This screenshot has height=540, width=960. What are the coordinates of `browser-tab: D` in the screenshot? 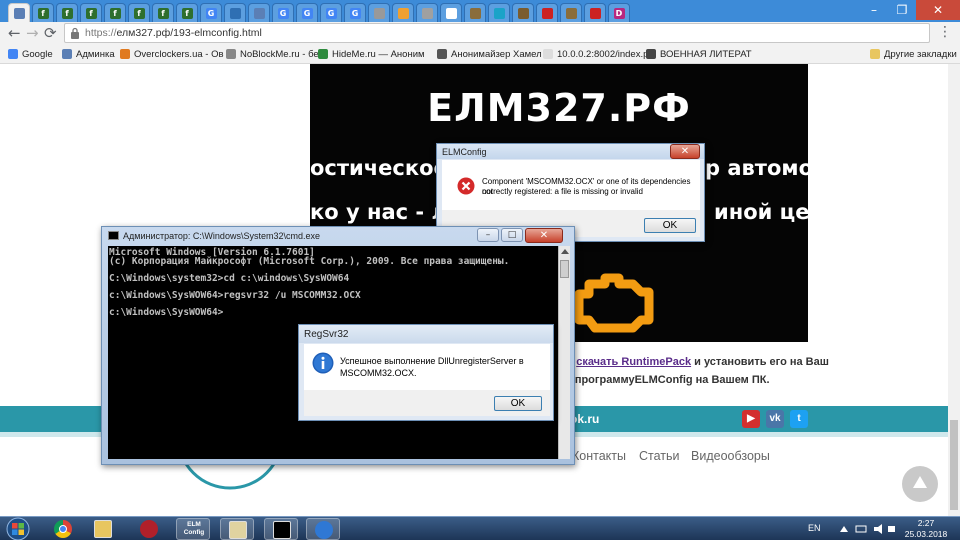 It's located at (619, 12).